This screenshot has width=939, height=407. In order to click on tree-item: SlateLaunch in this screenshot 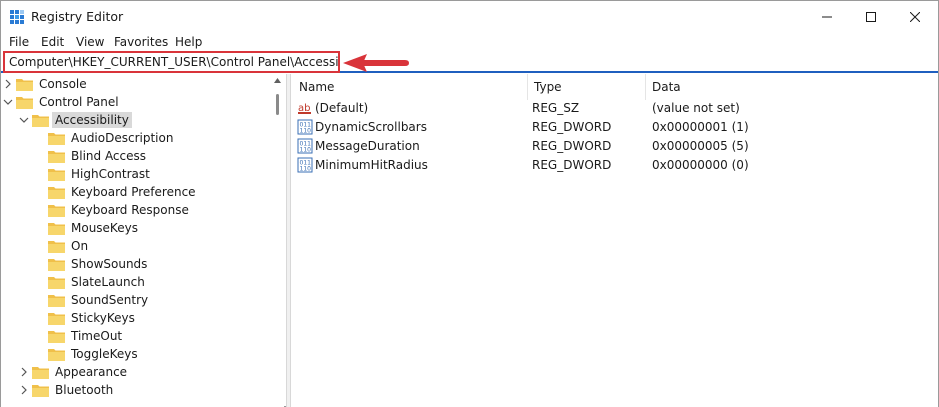, I will do `click(136, 282)`.